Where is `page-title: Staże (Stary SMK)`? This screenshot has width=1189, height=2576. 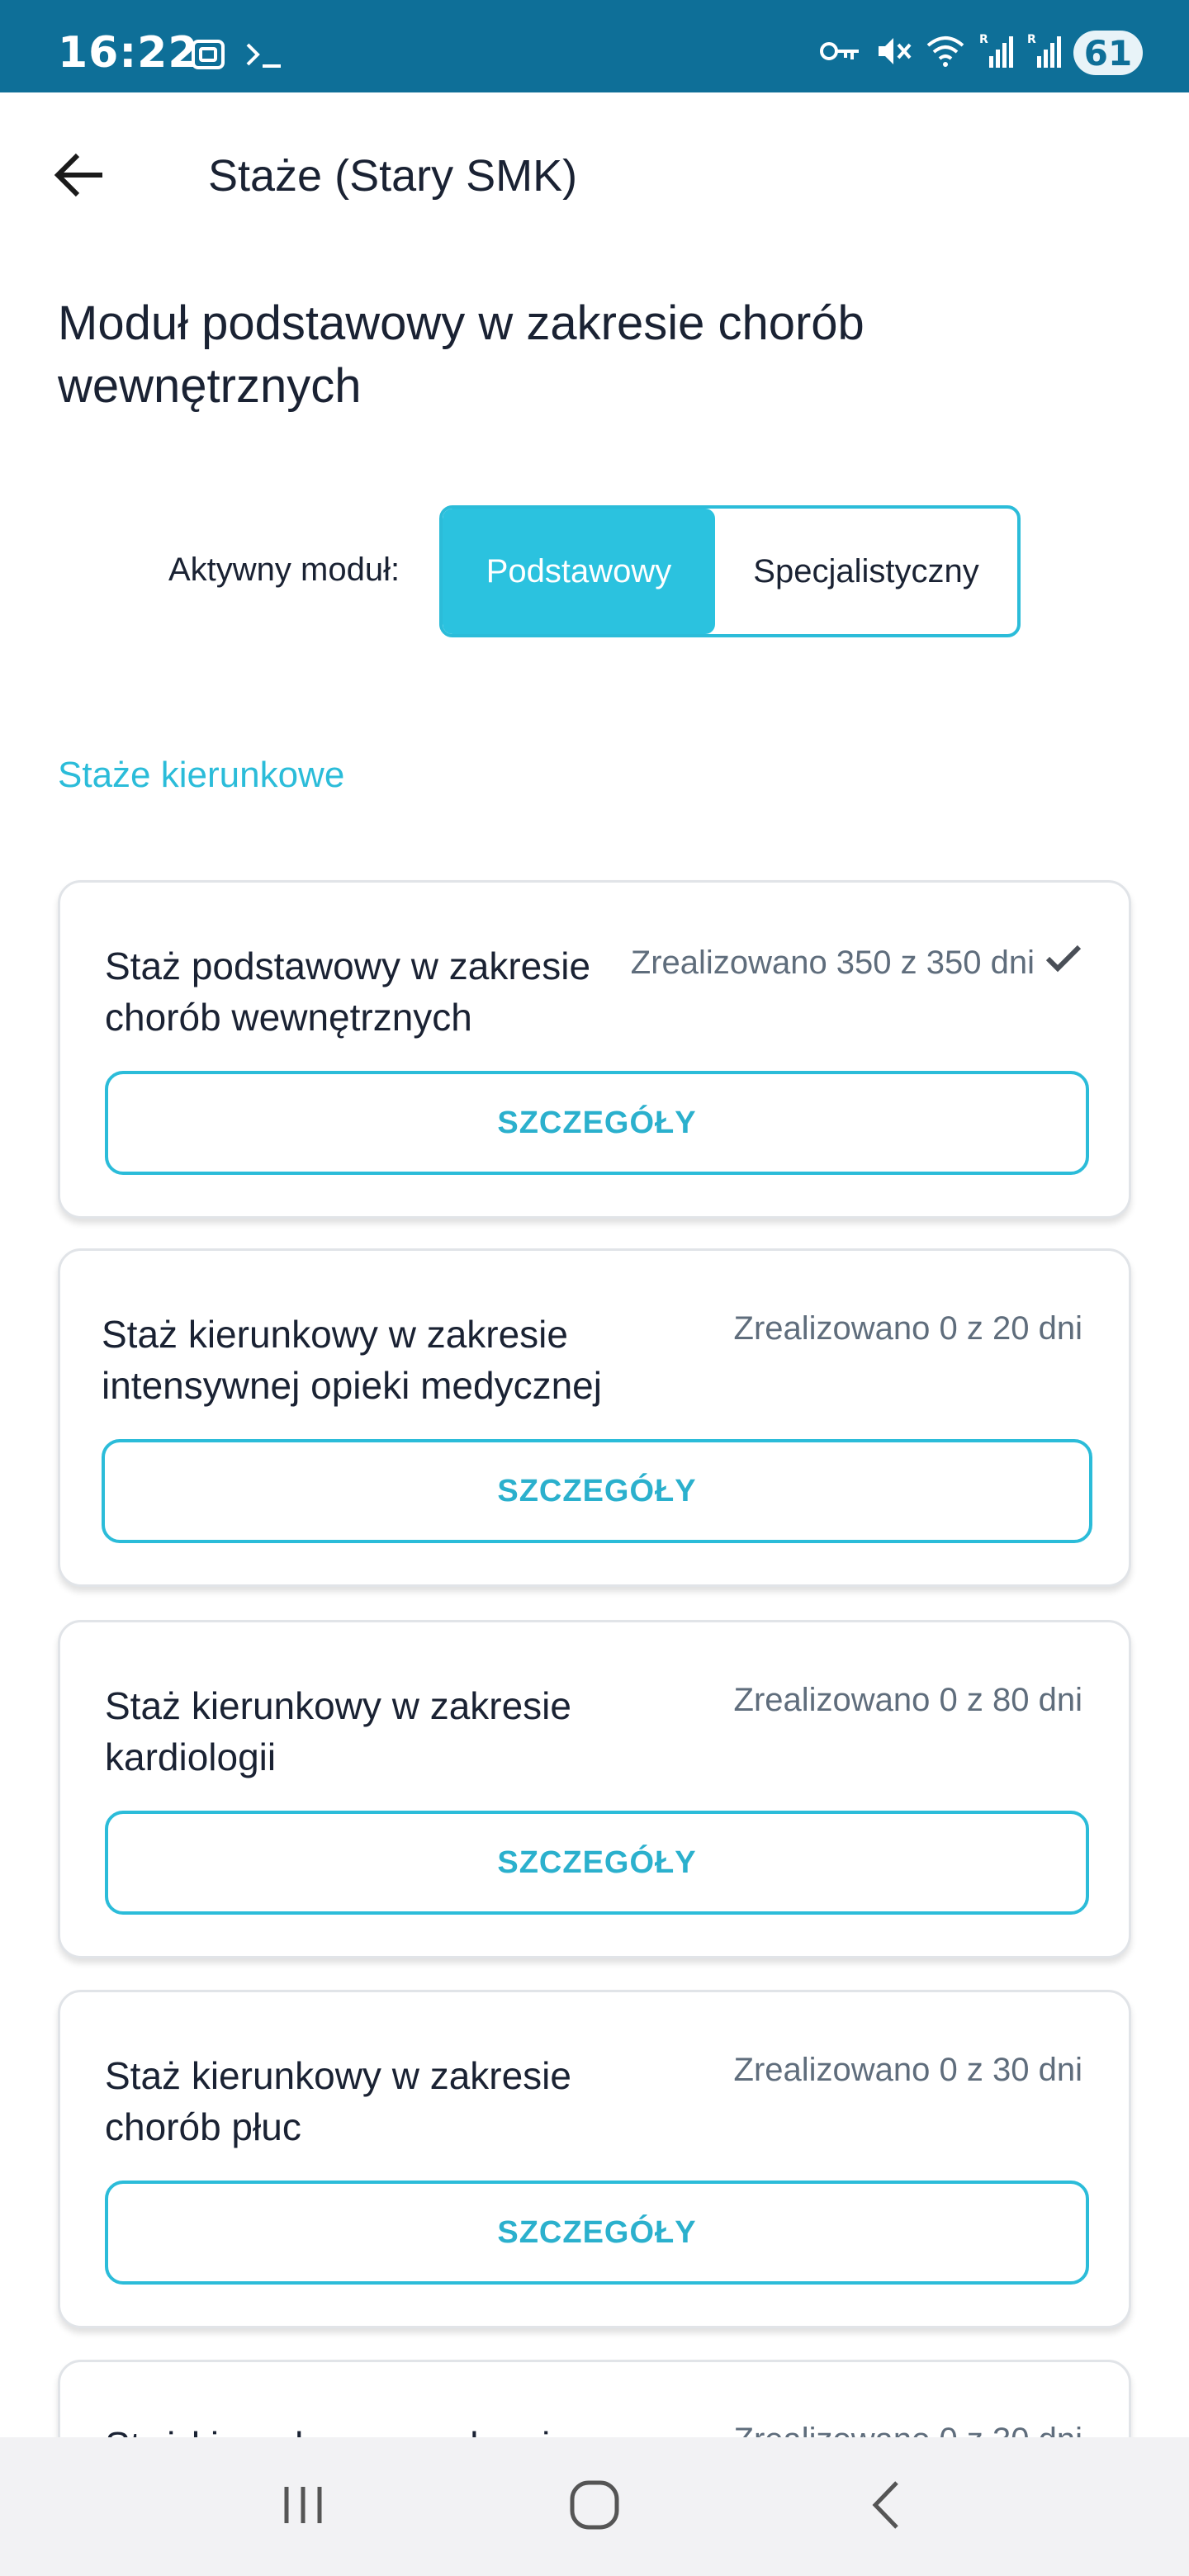 page-title: Staże (Stary SMK) is located at coordinates (393, 176).